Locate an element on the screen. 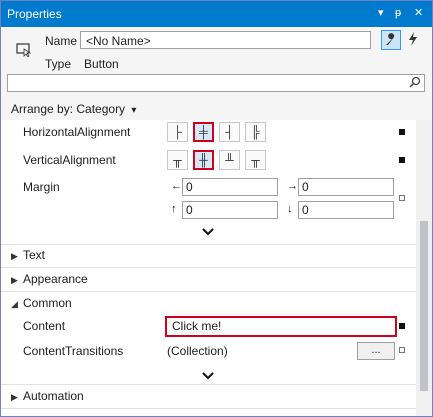 The image size is (433, 417). arrange-by-dropdown: Arrange by: Category ▾ is located at coordinates (73, 109).